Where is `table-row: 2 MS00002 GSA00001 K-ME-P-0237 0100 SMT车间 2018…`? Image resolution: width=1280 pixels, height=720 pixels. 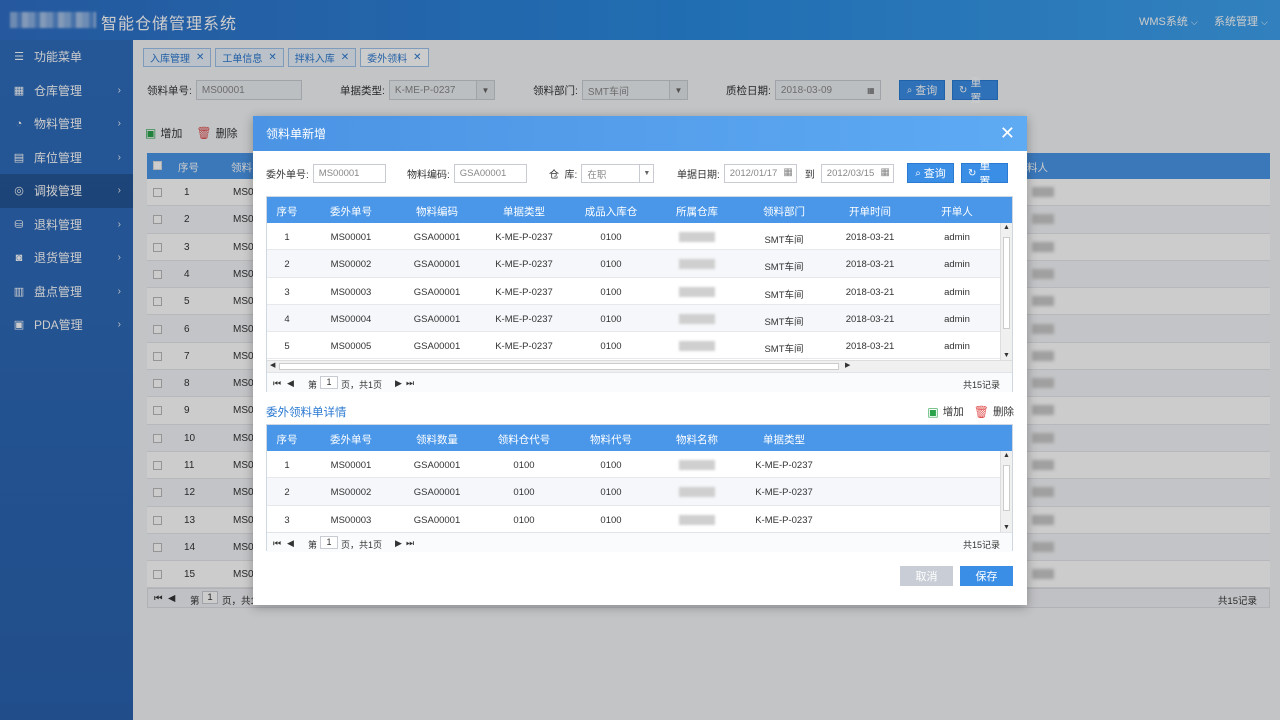
table-row: 2 MS00002 GSA00001 K-ME-P-0237 0100 SMT车间 2018… is located at coordinates (639, 264).